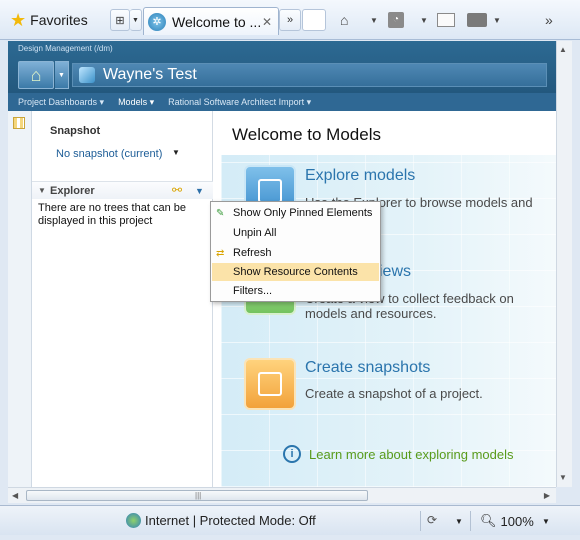  I want to click on rtc-header: Design Management (/dm) ⌂ ▼ Wayne's Test, so click(282, 67).